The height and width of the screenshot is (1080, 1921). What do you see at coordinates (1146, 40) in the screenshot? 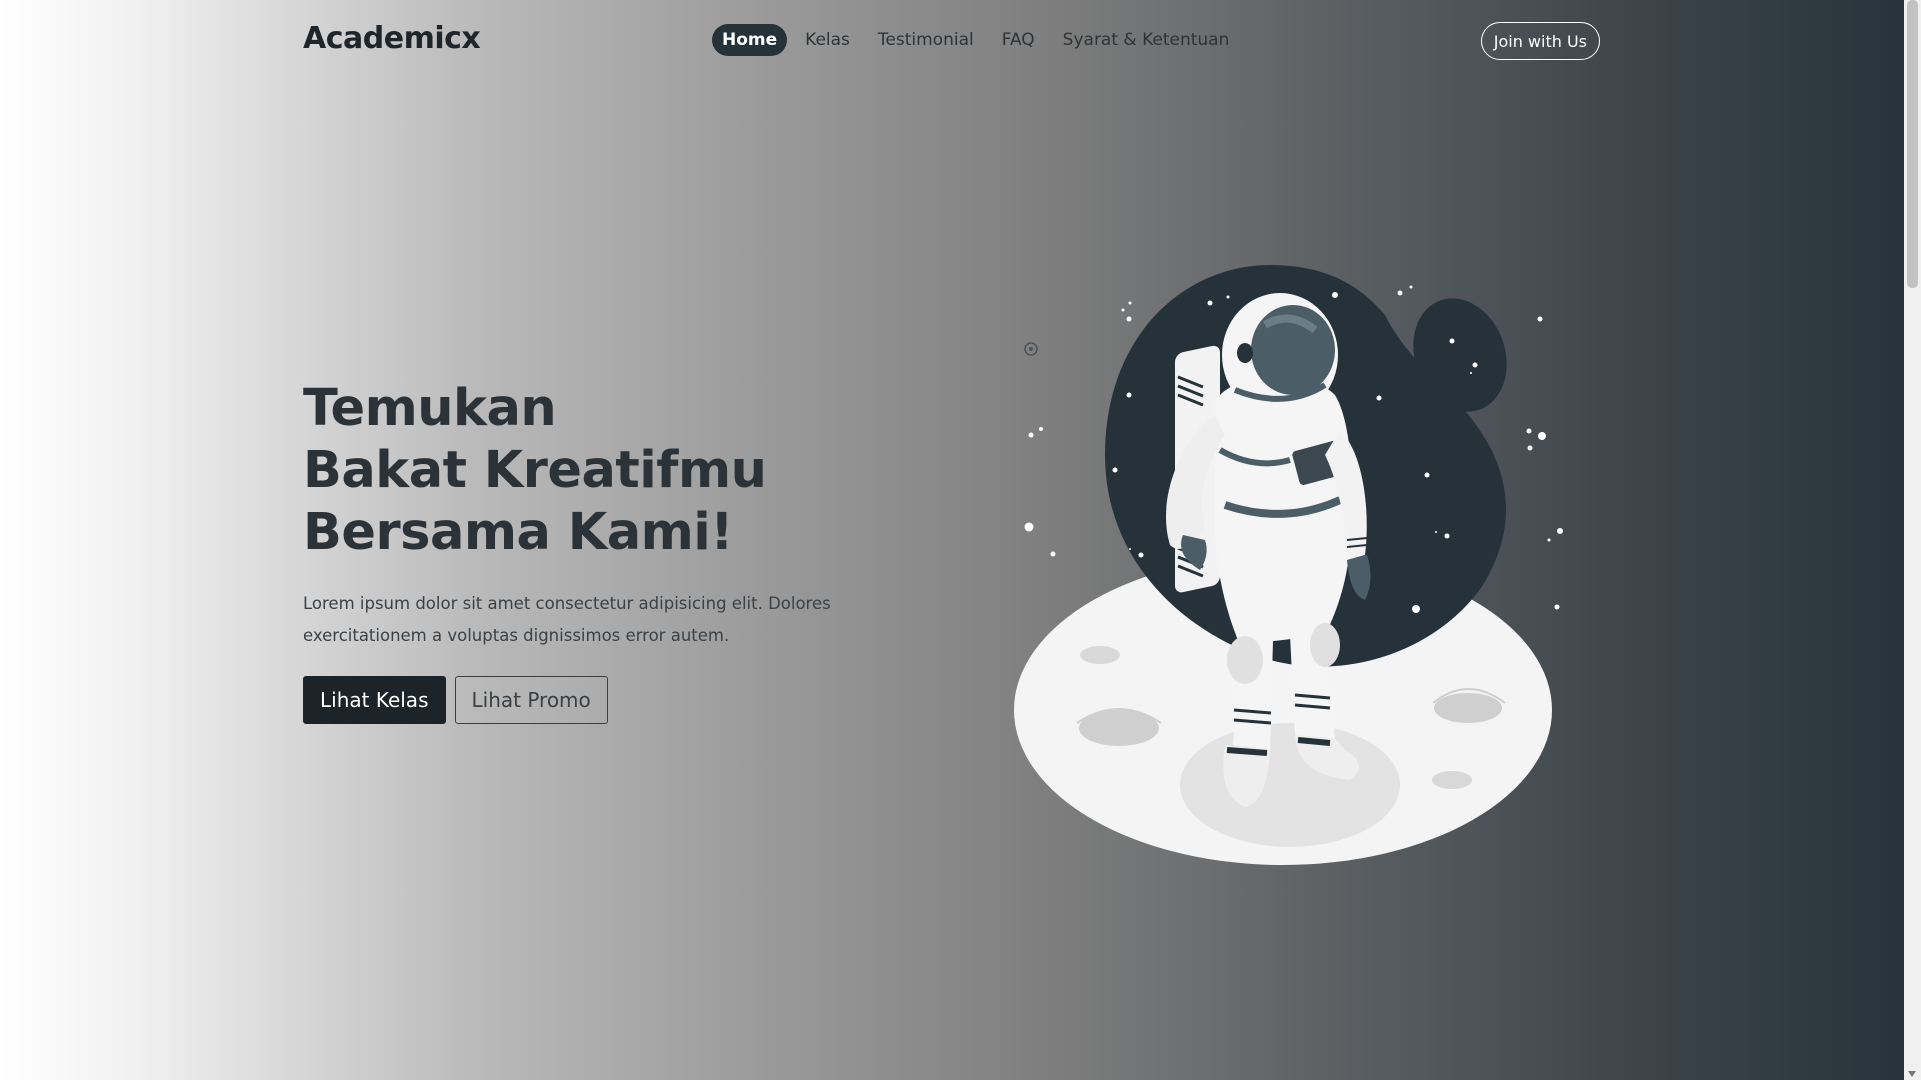
I see `nav-item-syarat-ketentuan: Syarat & Ketentuan` at bounding box center [1146, 40].